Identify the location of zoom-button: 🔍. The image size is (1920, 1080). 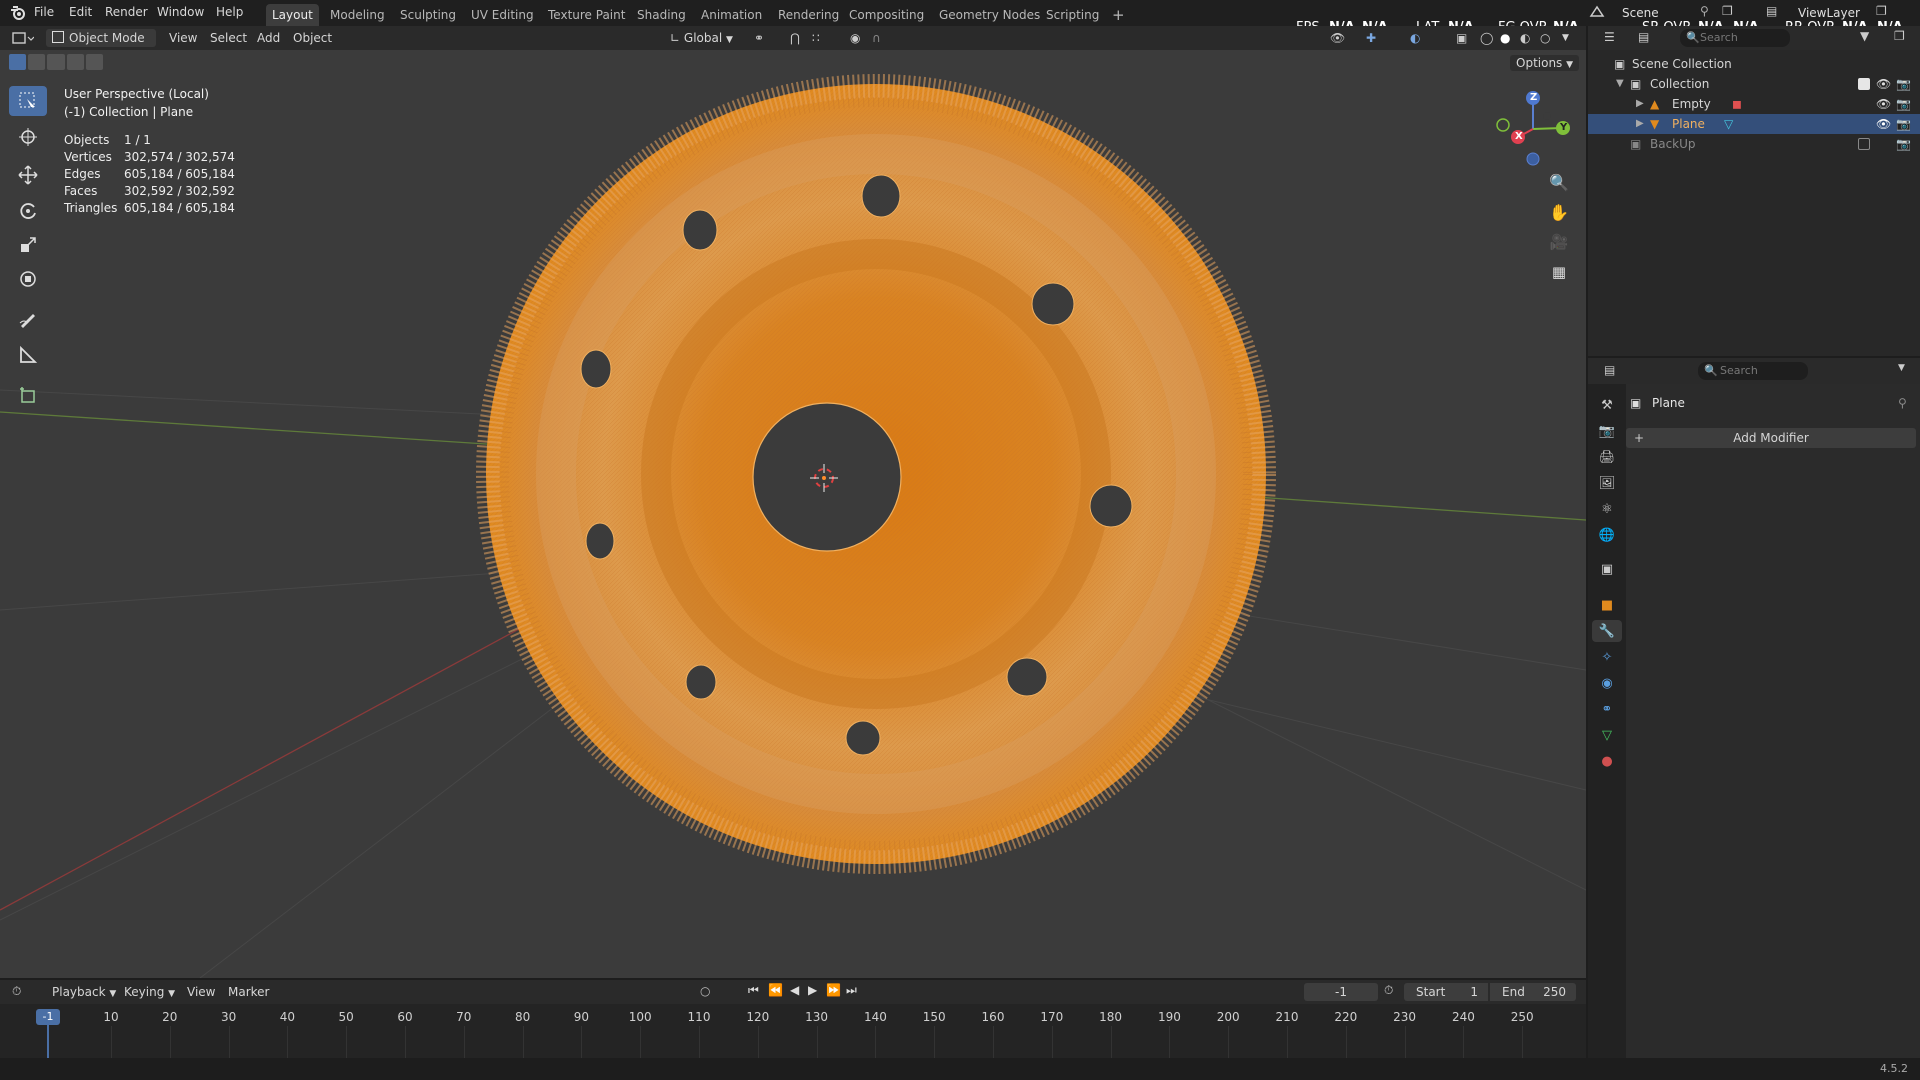
(1559, 182).